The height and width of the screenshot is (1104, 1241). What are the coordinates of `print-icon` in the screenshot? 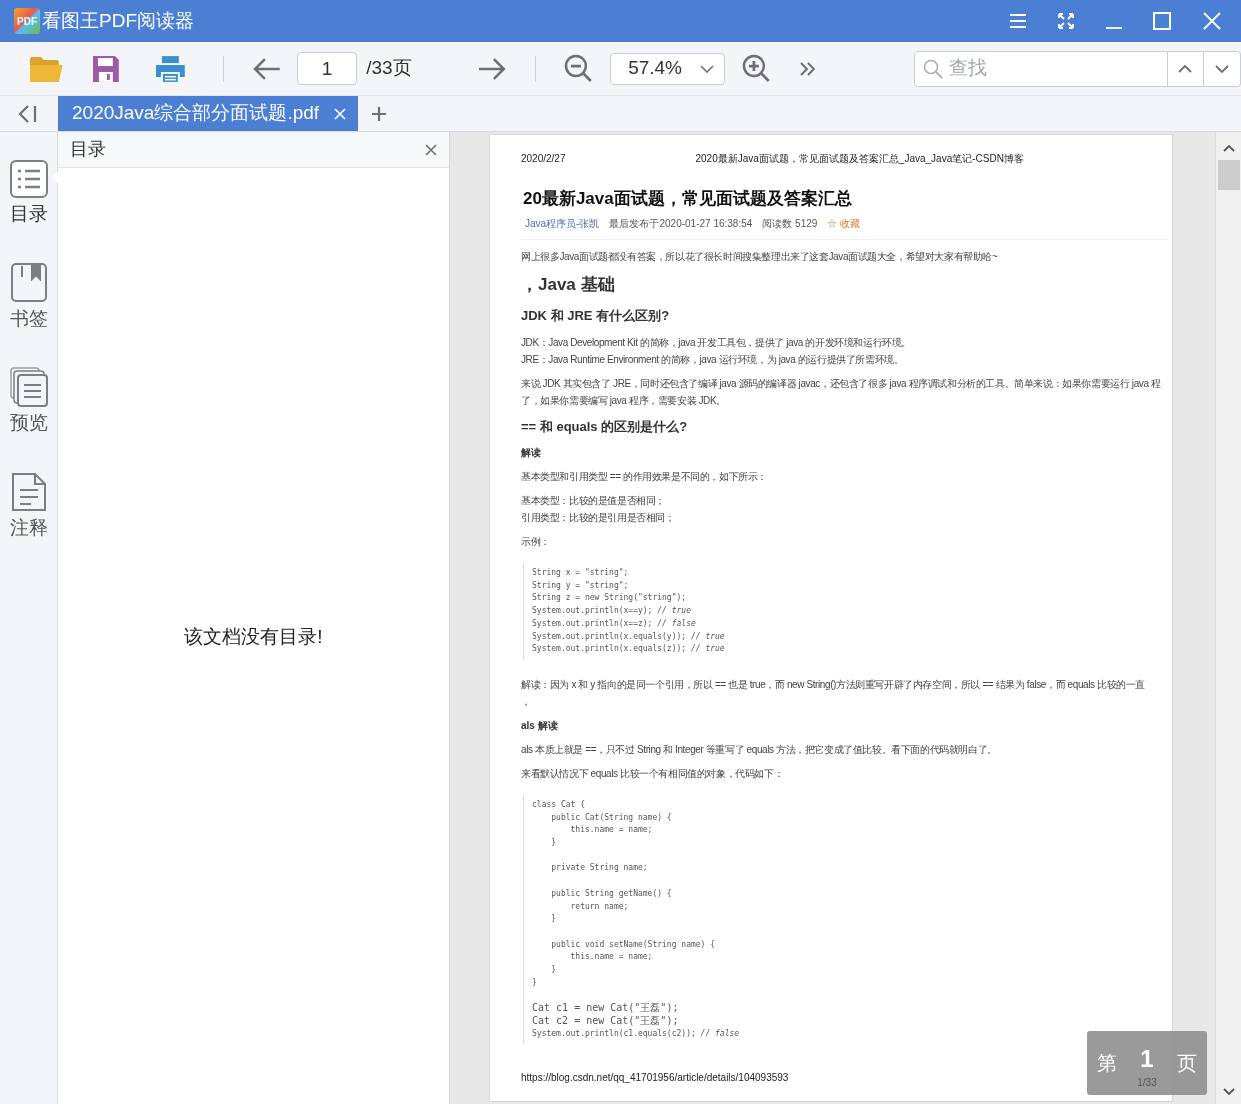 It's located at (170, 68).